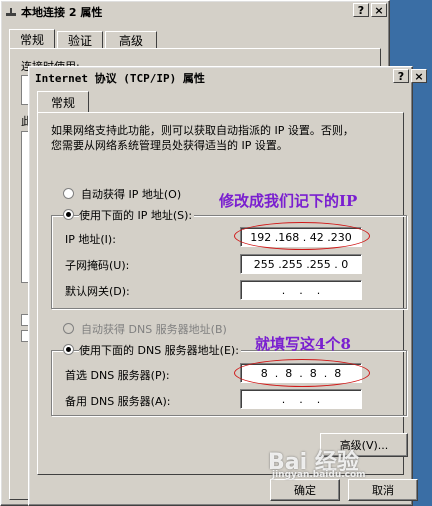 This screenshot has height=506, width=432. What do you see at coordinates (154, 329) in the screenshot?
I see `radio-auto-dns-label: 自动获得 DNS 服务器地址(B)` at bounding box center [154, 329].